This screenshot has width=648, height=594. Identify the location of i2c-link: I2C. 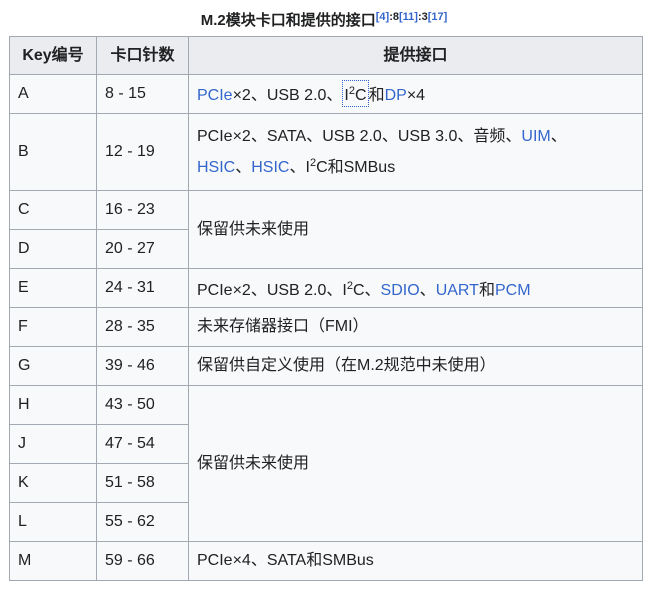
(355, 93).